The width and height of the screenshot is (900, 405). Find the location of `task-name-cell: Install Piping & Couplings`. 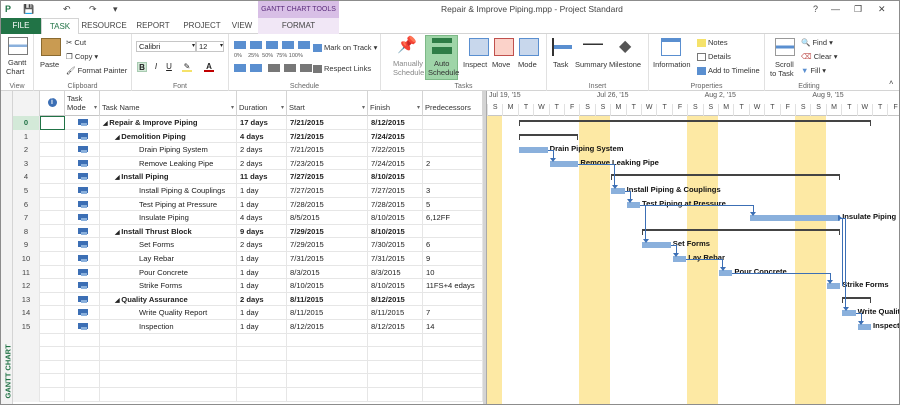

task-name-cell: Install Piping & Couplings is located at coordinates (168, 191).